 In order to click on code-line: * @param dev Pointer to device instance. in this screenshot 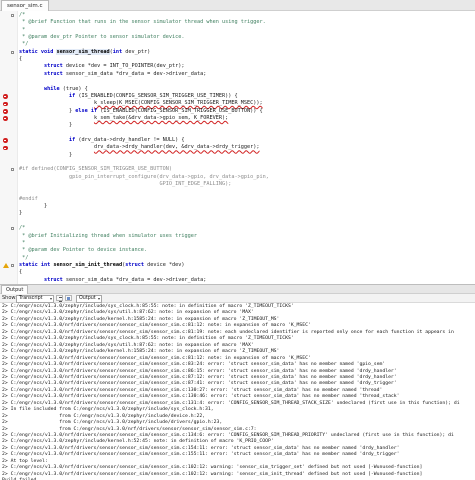, I will do `click(237, 250)`.